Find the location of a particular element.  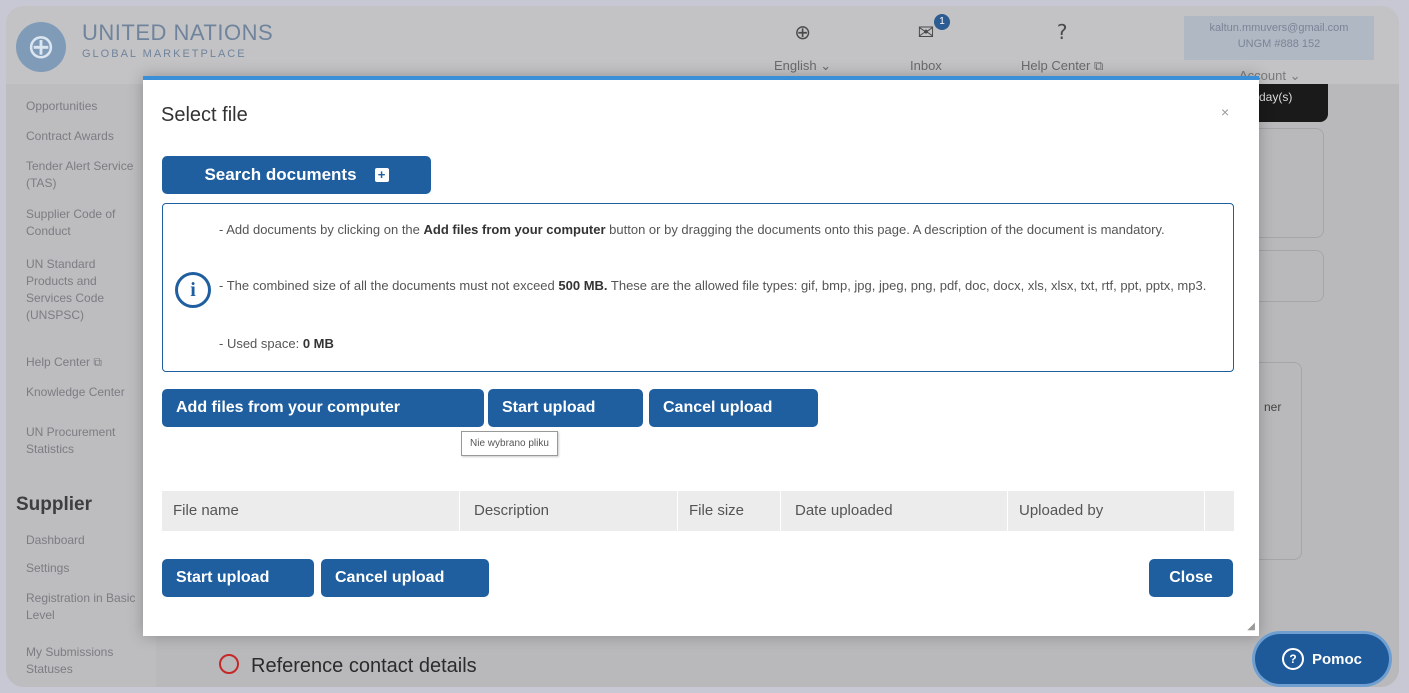

search-documents-label: Search documents is located at coordinates (280, 174).